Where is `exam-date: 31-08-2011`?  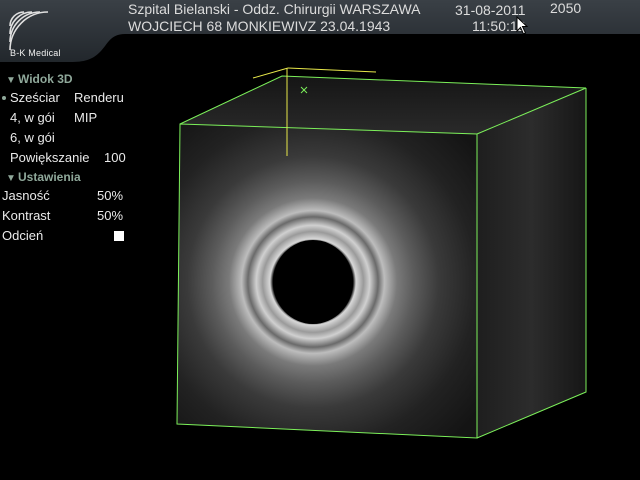
exam-date: 31-08-2011 is located at coordinates (490, 10).